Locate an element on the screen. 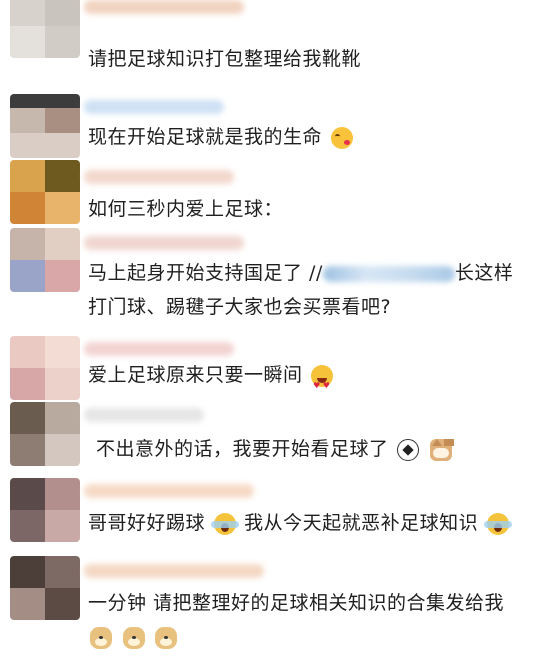 This screenshot has height=666, width=551. comment-text: 爱上足球原来只要一瞬间 is located at coordinates (313, 380).